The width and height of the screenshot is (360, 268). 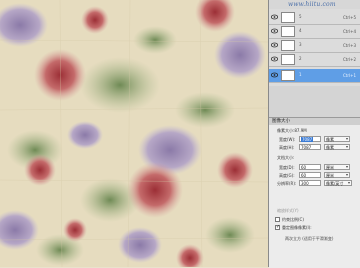 What do you see at coordinates (314, 32) in the screenshot?
I see `layer-row: 4 Ctrl+4` at bounding box center [314, 32].